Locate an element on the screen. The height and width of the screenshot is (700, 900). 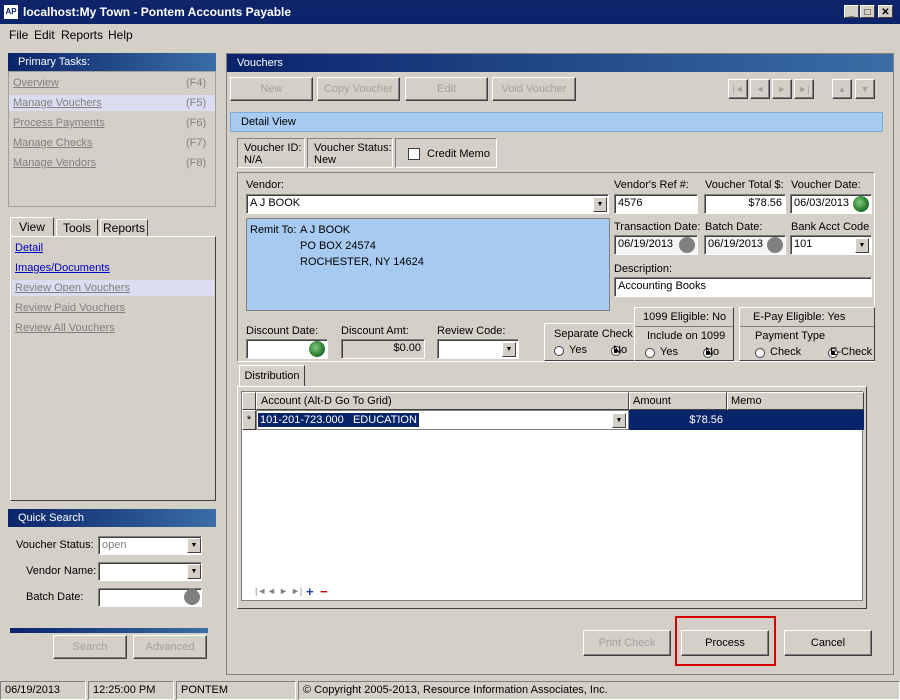
voucher-date-label: Voucher Date: is located at coordinates (826, 185).